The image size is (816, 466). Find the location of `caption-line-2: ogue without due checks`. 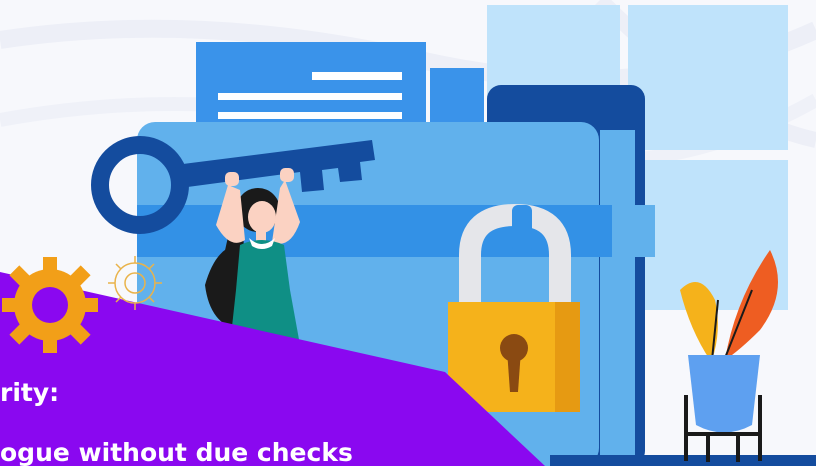

caption-line-2: ogue without due checks is located at coordinates (176, 452).